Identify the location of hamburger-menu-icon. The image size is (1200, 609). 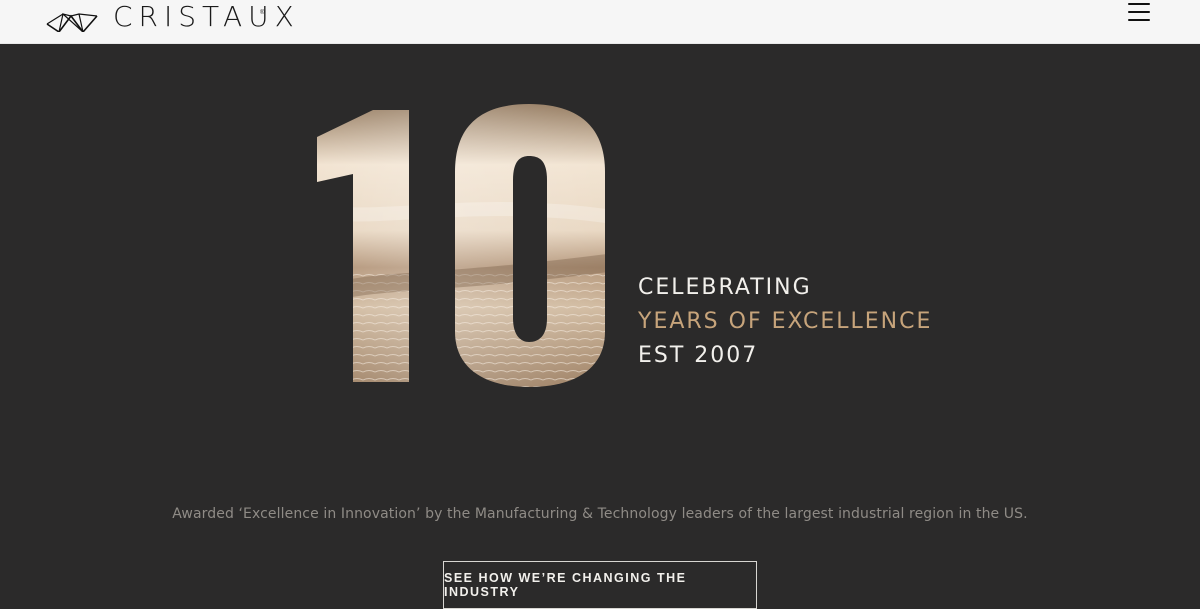
(1139, 12).